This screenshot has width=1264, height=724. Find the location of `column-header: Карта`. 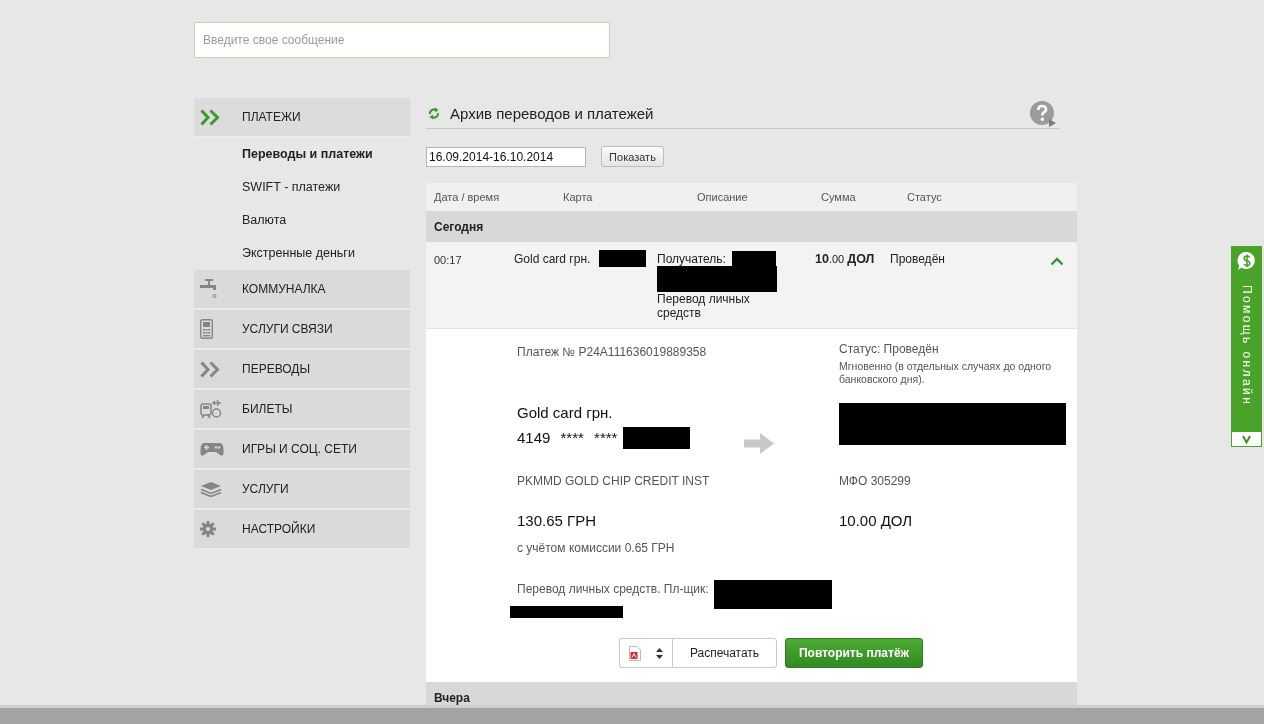

column-header: Карта is located at coordinates (578, 197).